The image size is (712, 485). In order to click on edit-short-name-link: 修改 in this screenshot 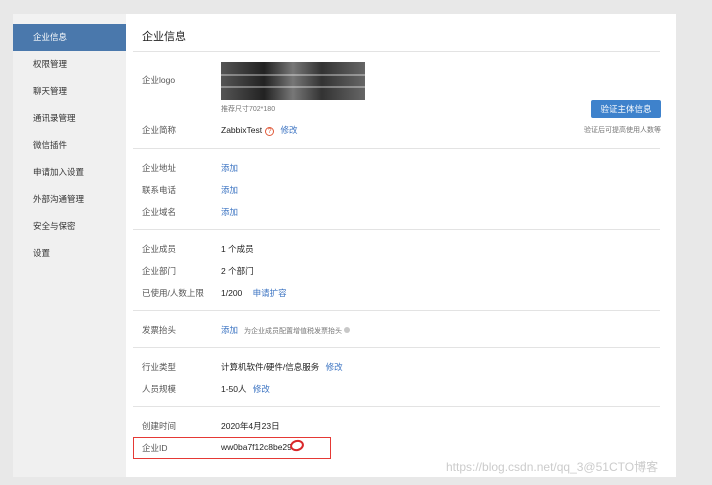, I will do `click(288, 130)`.